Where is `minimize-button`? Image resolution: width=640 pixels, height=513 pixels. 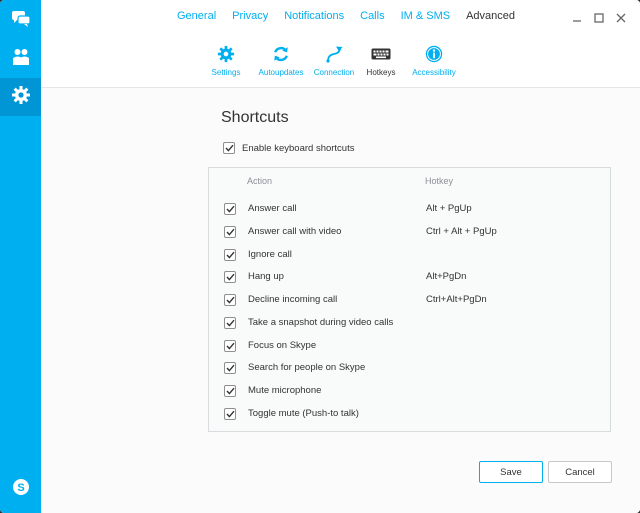 minimize-button is located at coordinates (577, 19).